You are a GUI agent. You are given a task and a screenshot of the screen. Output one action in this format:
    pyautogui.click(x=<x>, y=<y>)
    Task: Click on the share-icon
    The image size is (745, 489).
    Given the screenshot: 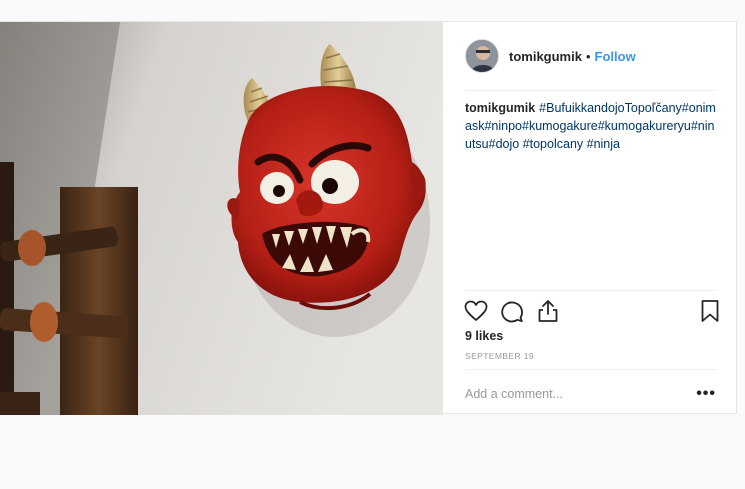 What is the action you would take?
    pyautogui.click(x=548, y=311)
    